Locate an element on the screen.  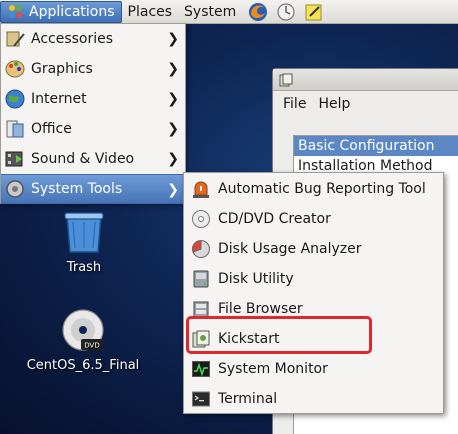
disk-utility-icon is located at coordinates (201, 279).